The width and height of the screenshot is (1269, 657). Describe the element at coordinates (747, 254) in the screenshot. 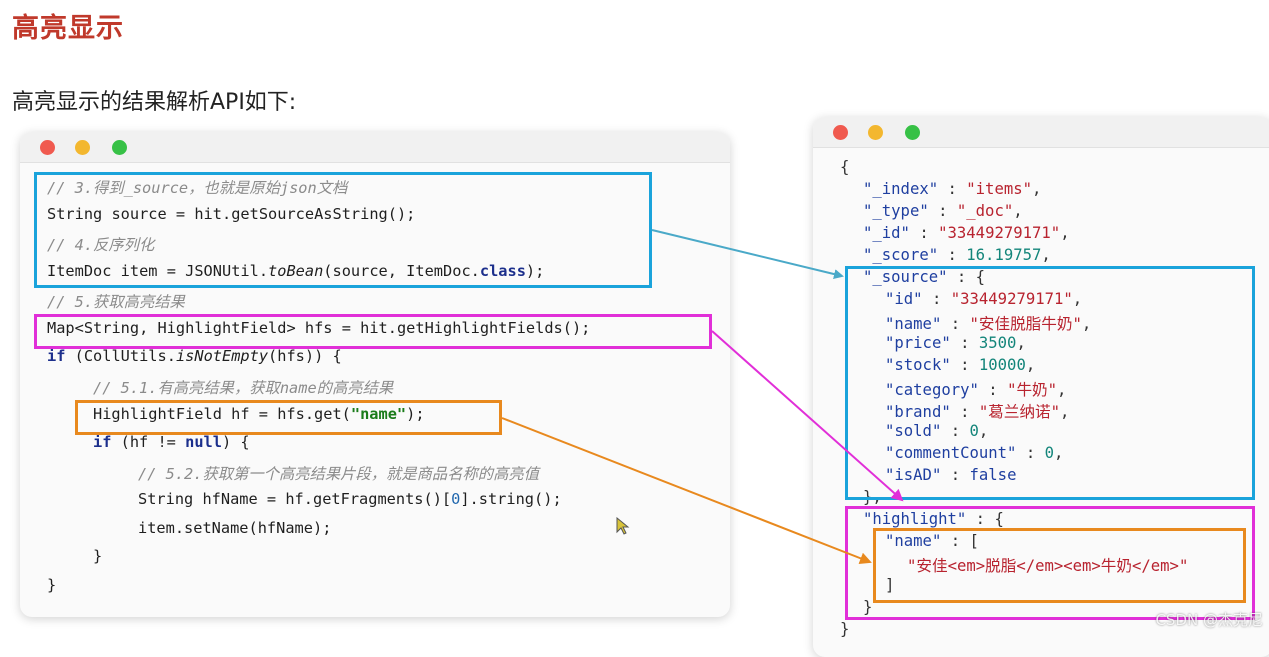

I see `source-to-json-arrow` at that location.